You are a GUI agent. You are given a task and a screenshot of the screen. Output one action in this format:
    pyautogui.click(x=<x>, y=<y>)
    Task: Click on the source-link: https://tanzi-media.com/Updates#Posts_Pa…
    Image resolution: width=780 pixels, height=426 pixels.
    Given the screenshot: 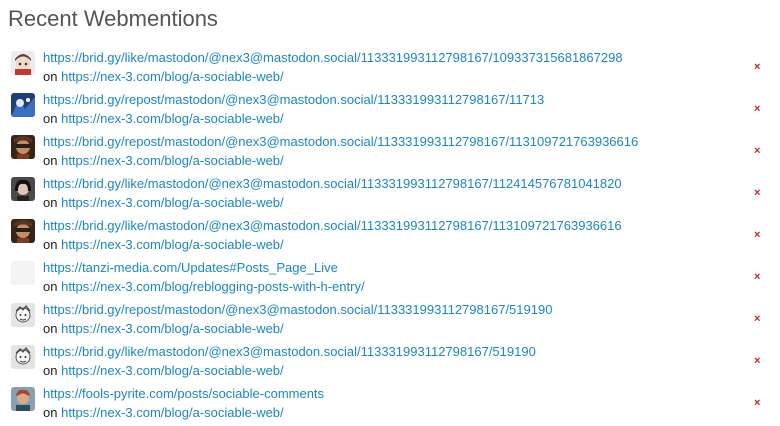 What is the action you would take?
    pyautogui.click(x=190, y=267)
    